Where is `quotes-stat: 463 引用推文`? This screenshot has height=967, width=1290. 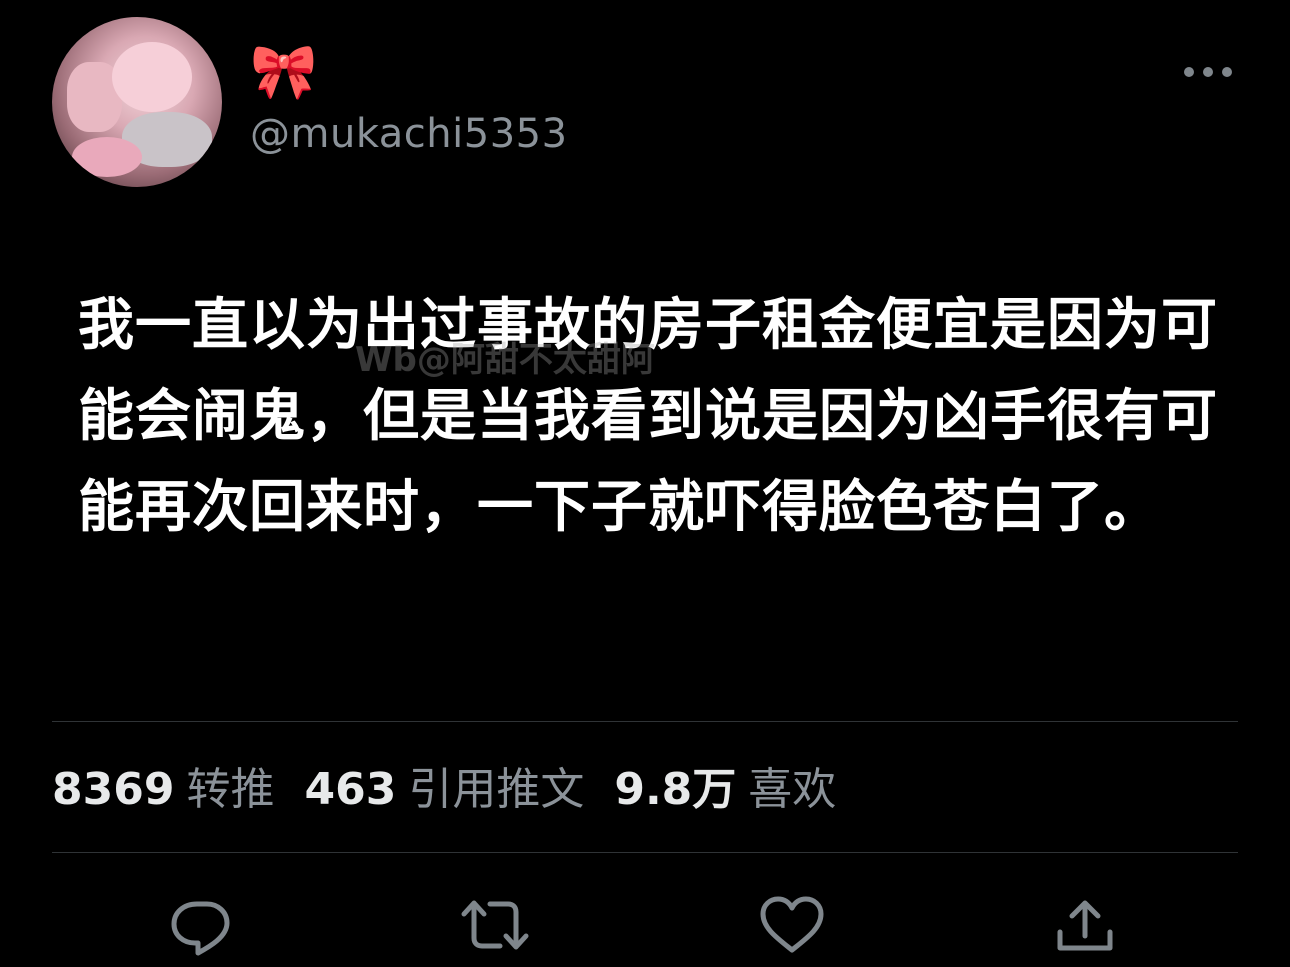 quotes-stat: 463 引用推文 is located at coordinates (444, 790).